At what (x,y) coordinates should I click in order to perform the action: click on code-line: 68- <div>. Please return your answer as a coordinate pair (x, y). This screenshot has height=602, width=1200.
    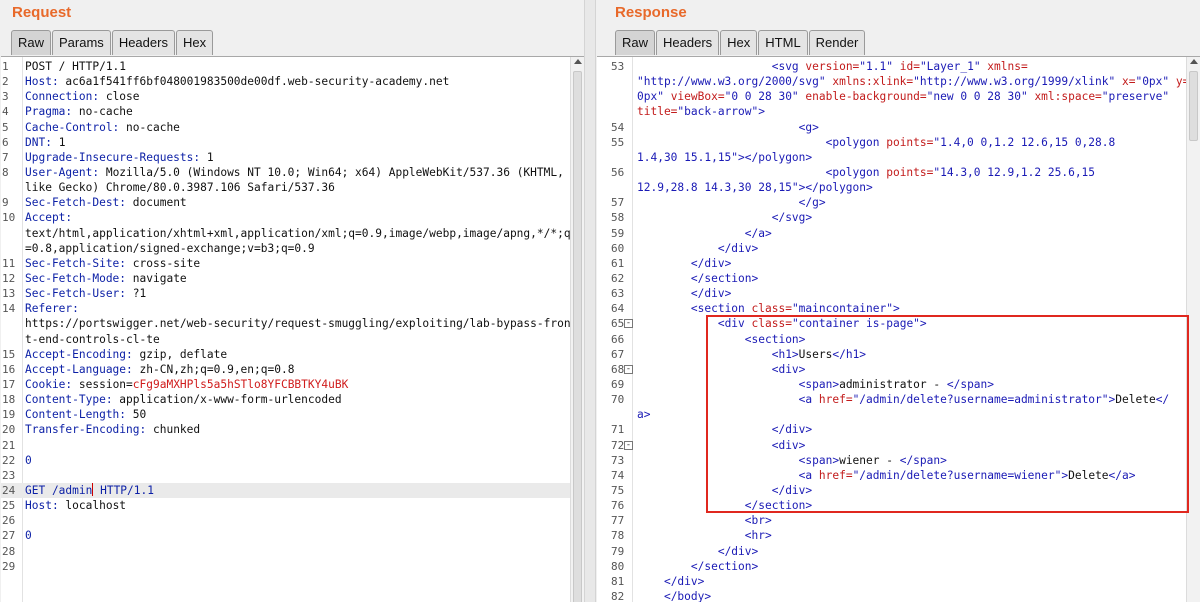
    Looking at the image, I should click on (891, 369).